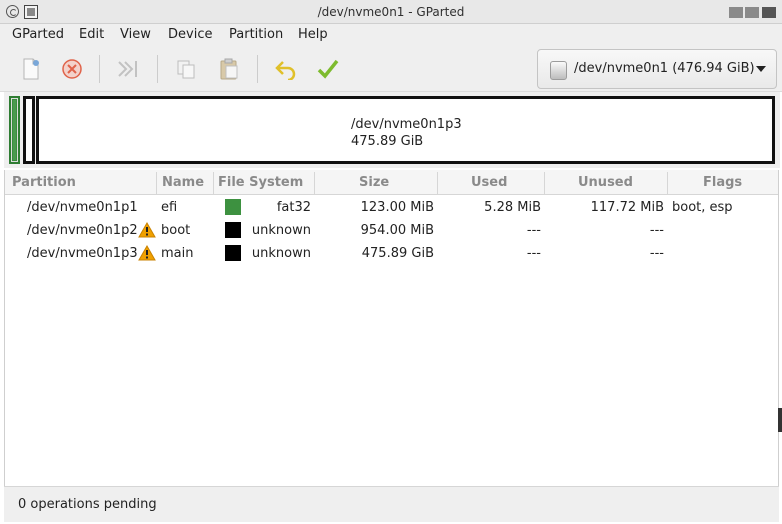 Image resolution: width=782 pixels, height=524 pixels. I want to click on resize-move-icon, so click(127, 69).